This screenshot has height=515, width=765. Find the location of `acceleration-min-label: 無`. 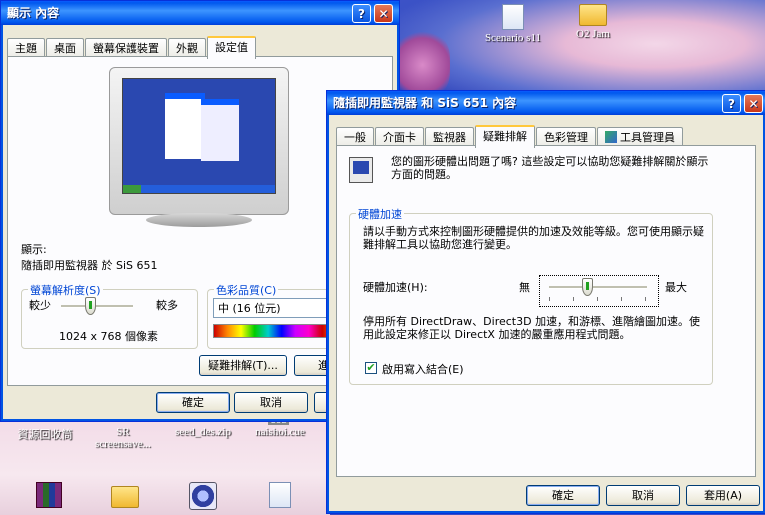

acceleration-min-label: 無 is located at coordinates (524, 287).